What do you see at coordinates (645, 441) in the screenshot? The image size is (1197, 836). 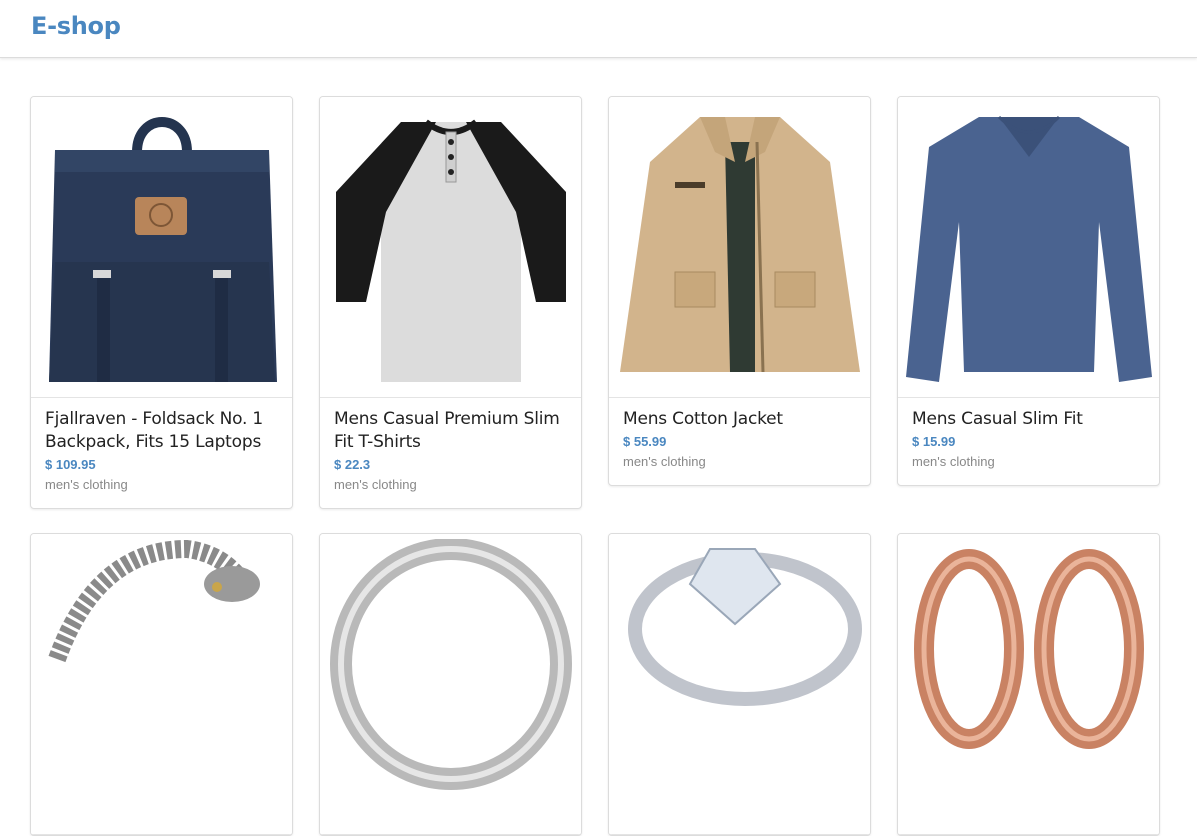 I see `product-price: $ 55.99` at bounding box center [645, 441].